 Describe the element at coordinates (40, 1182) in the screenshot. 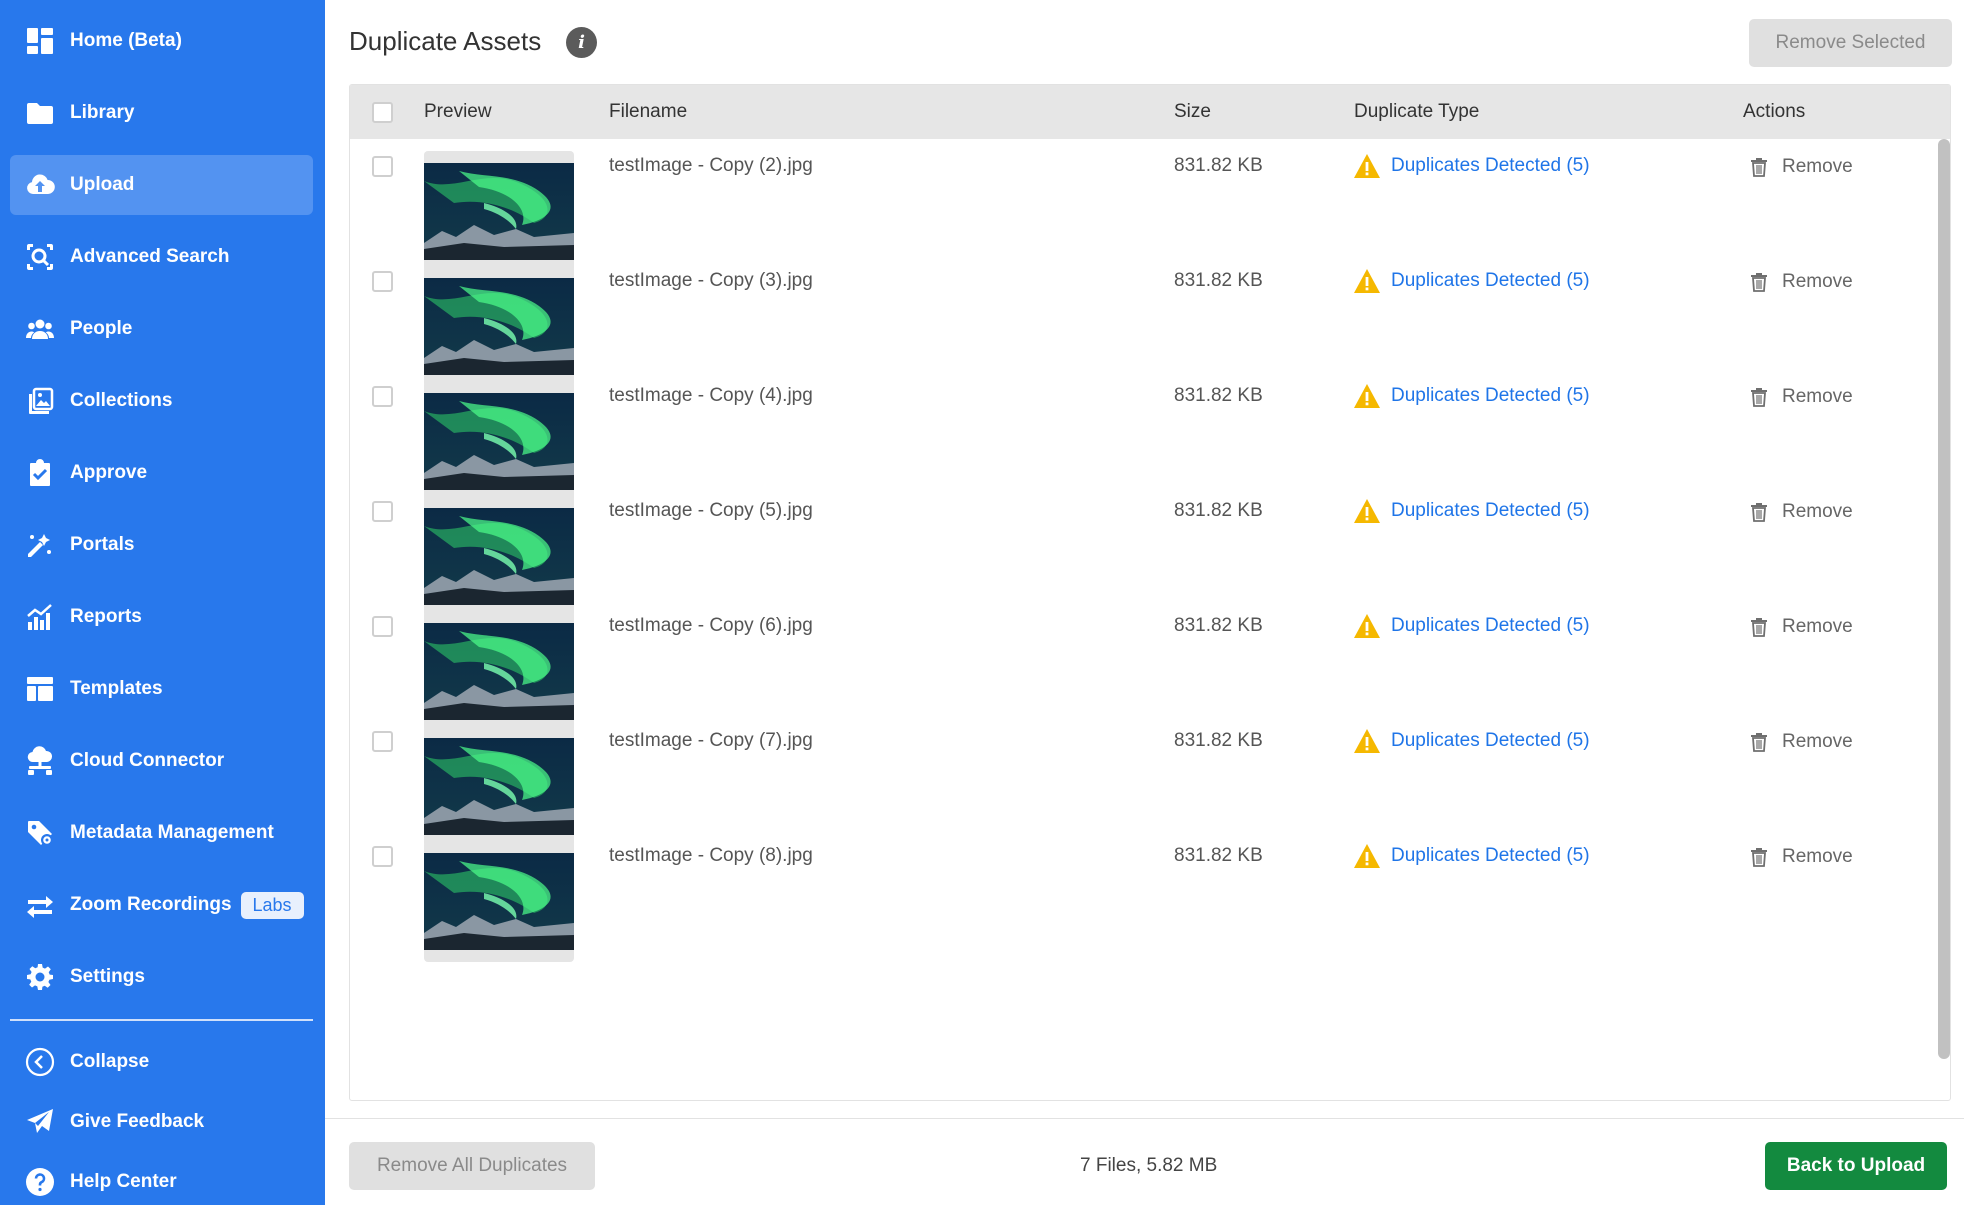

I see `help-question-icon` at that location.